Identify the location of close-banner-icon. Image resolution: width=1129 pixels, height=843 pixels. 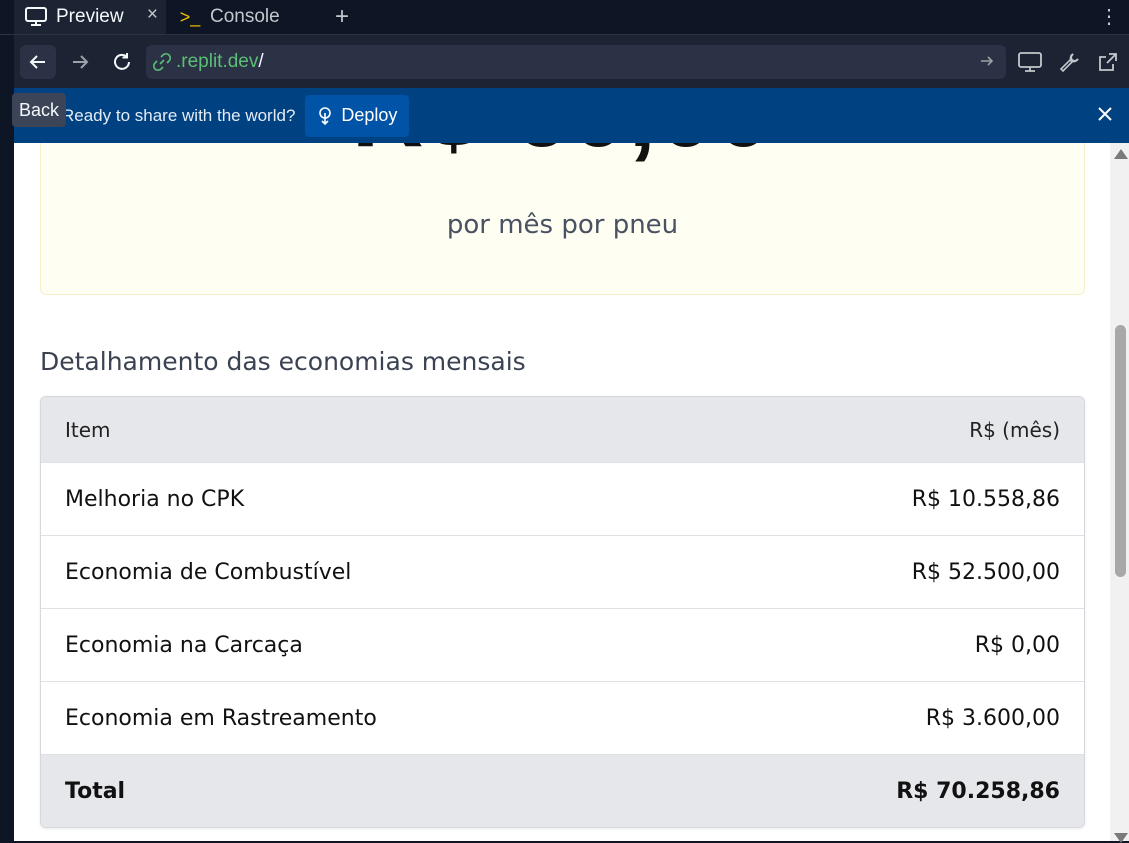
(1105, 116).